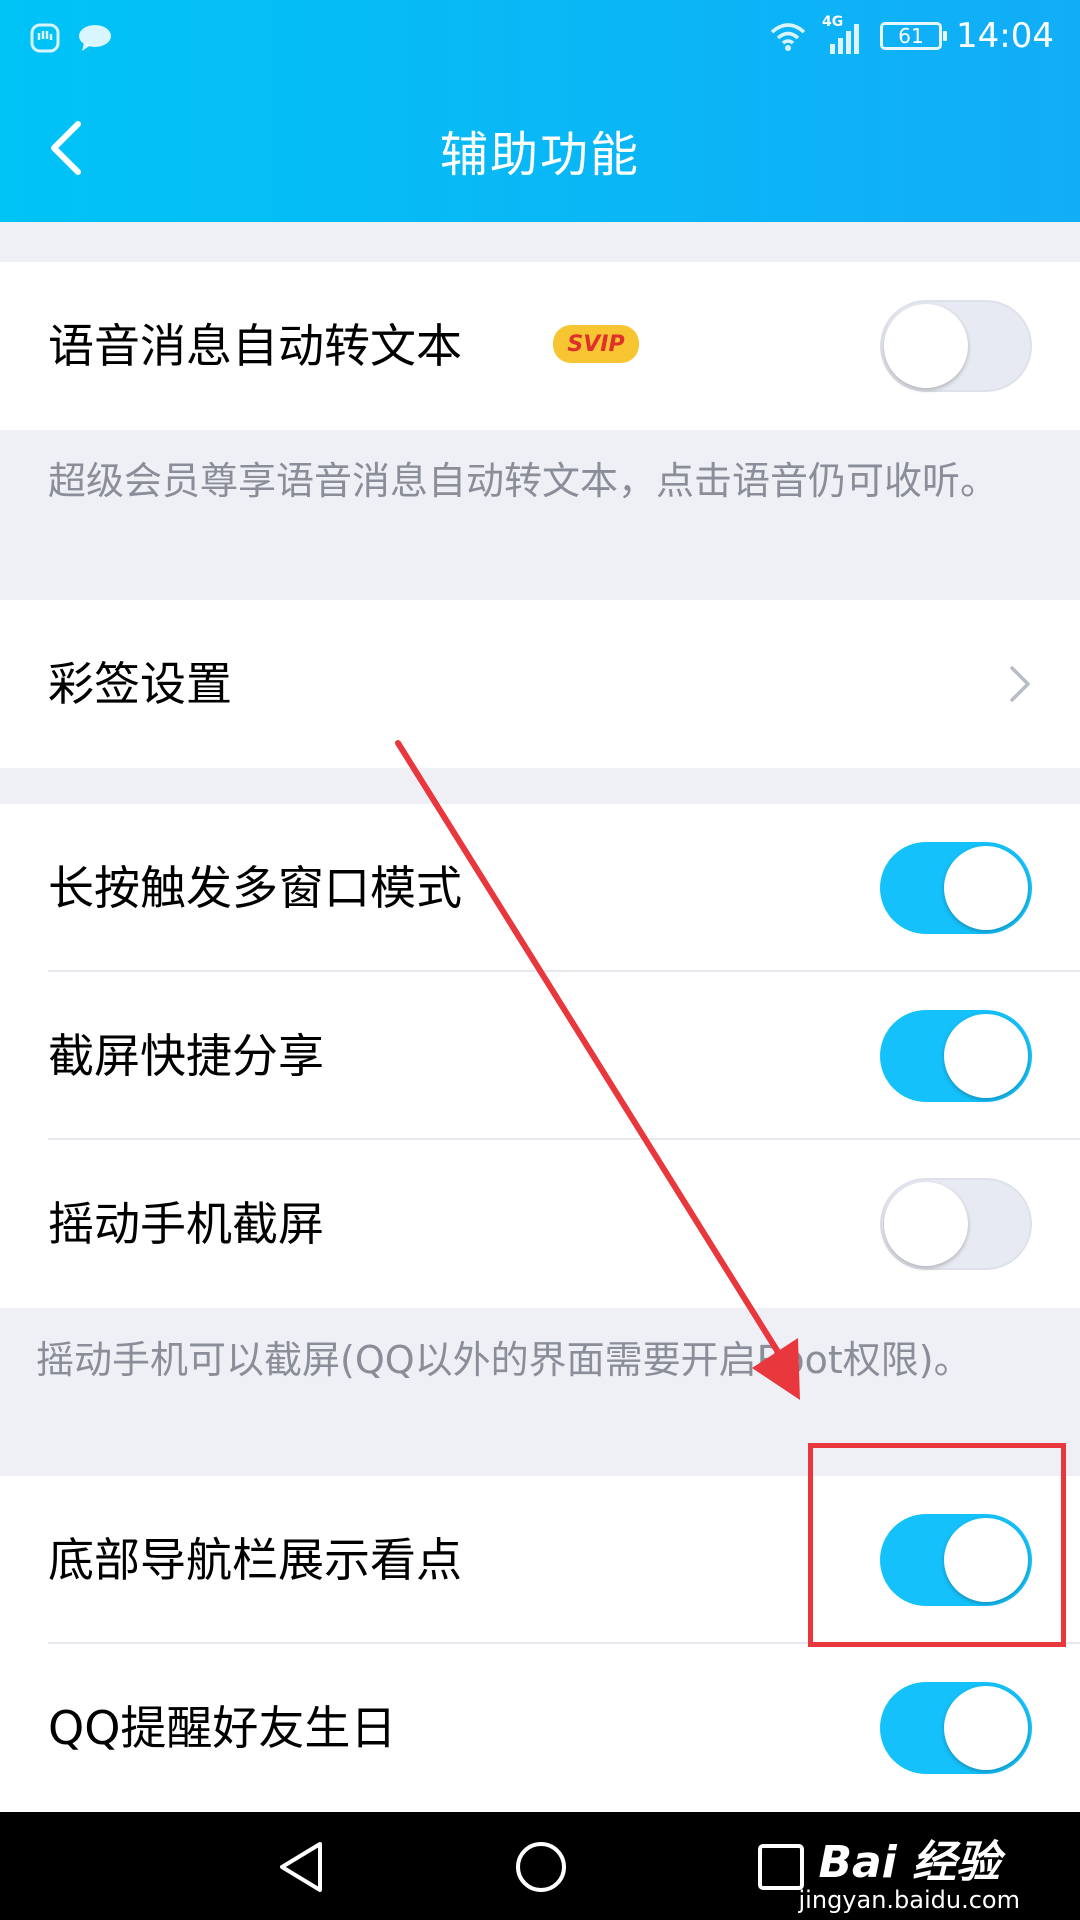 This screenshot has width=1080, height=1920. What do you see at coordinates (844, 35) in the screenshot?
I see `signal-icon: 4G` at bounding box center [844, 35].